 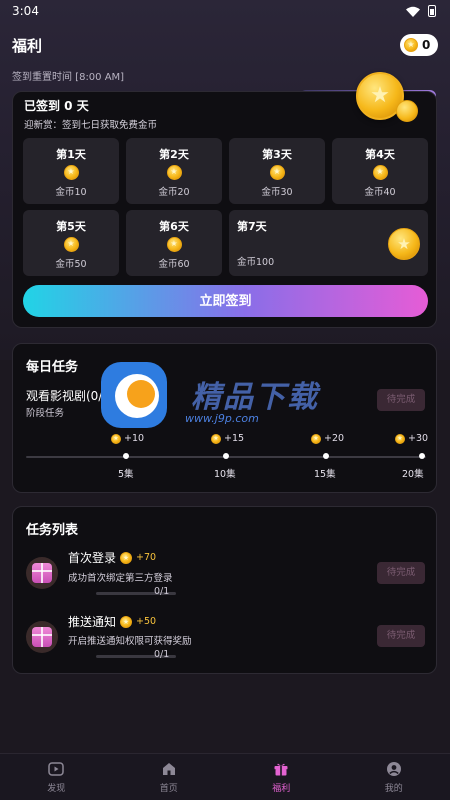 I want to click on day-2-card: 第2天 金币20, so click(x=174, y=171).